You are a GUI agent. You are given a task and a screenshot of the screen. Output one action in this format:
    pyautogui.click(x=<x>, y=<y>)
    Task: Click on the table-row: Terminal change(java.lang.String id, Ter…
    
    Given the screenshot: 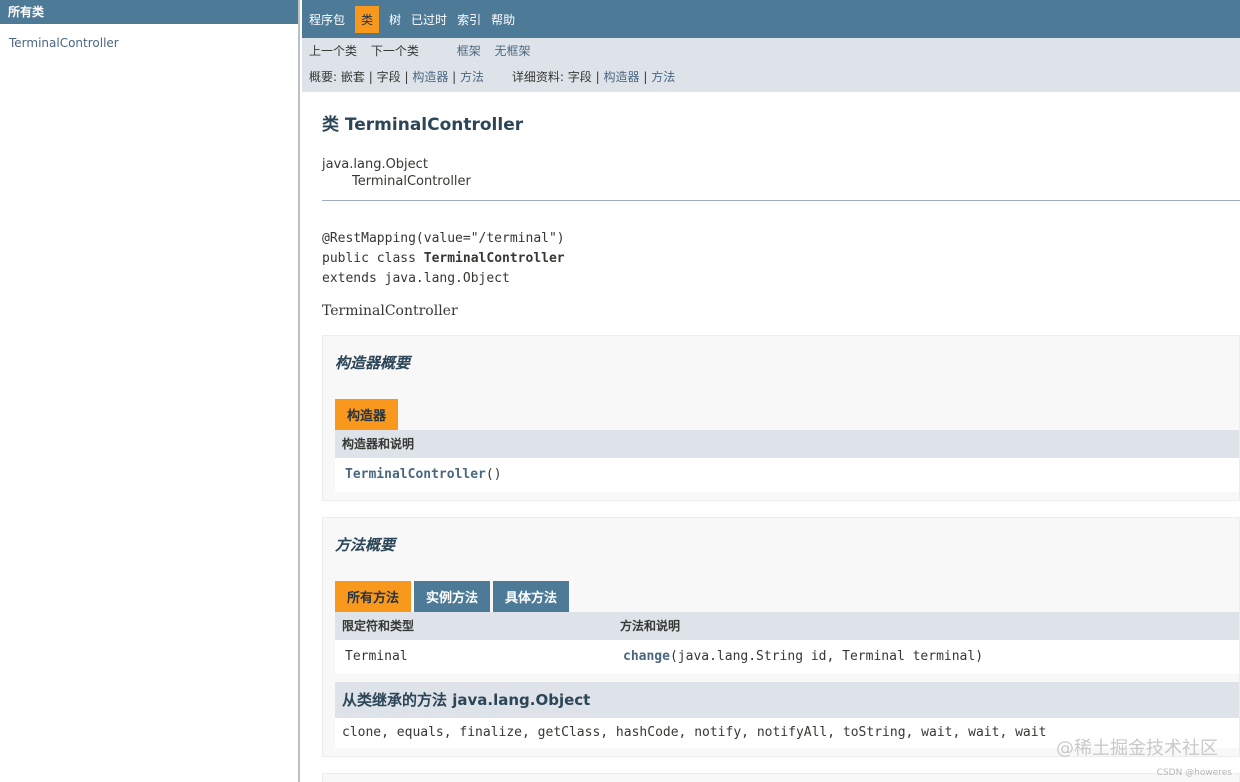 What is the action you would take?
    pyautogui.click(x=787, y=657)
    